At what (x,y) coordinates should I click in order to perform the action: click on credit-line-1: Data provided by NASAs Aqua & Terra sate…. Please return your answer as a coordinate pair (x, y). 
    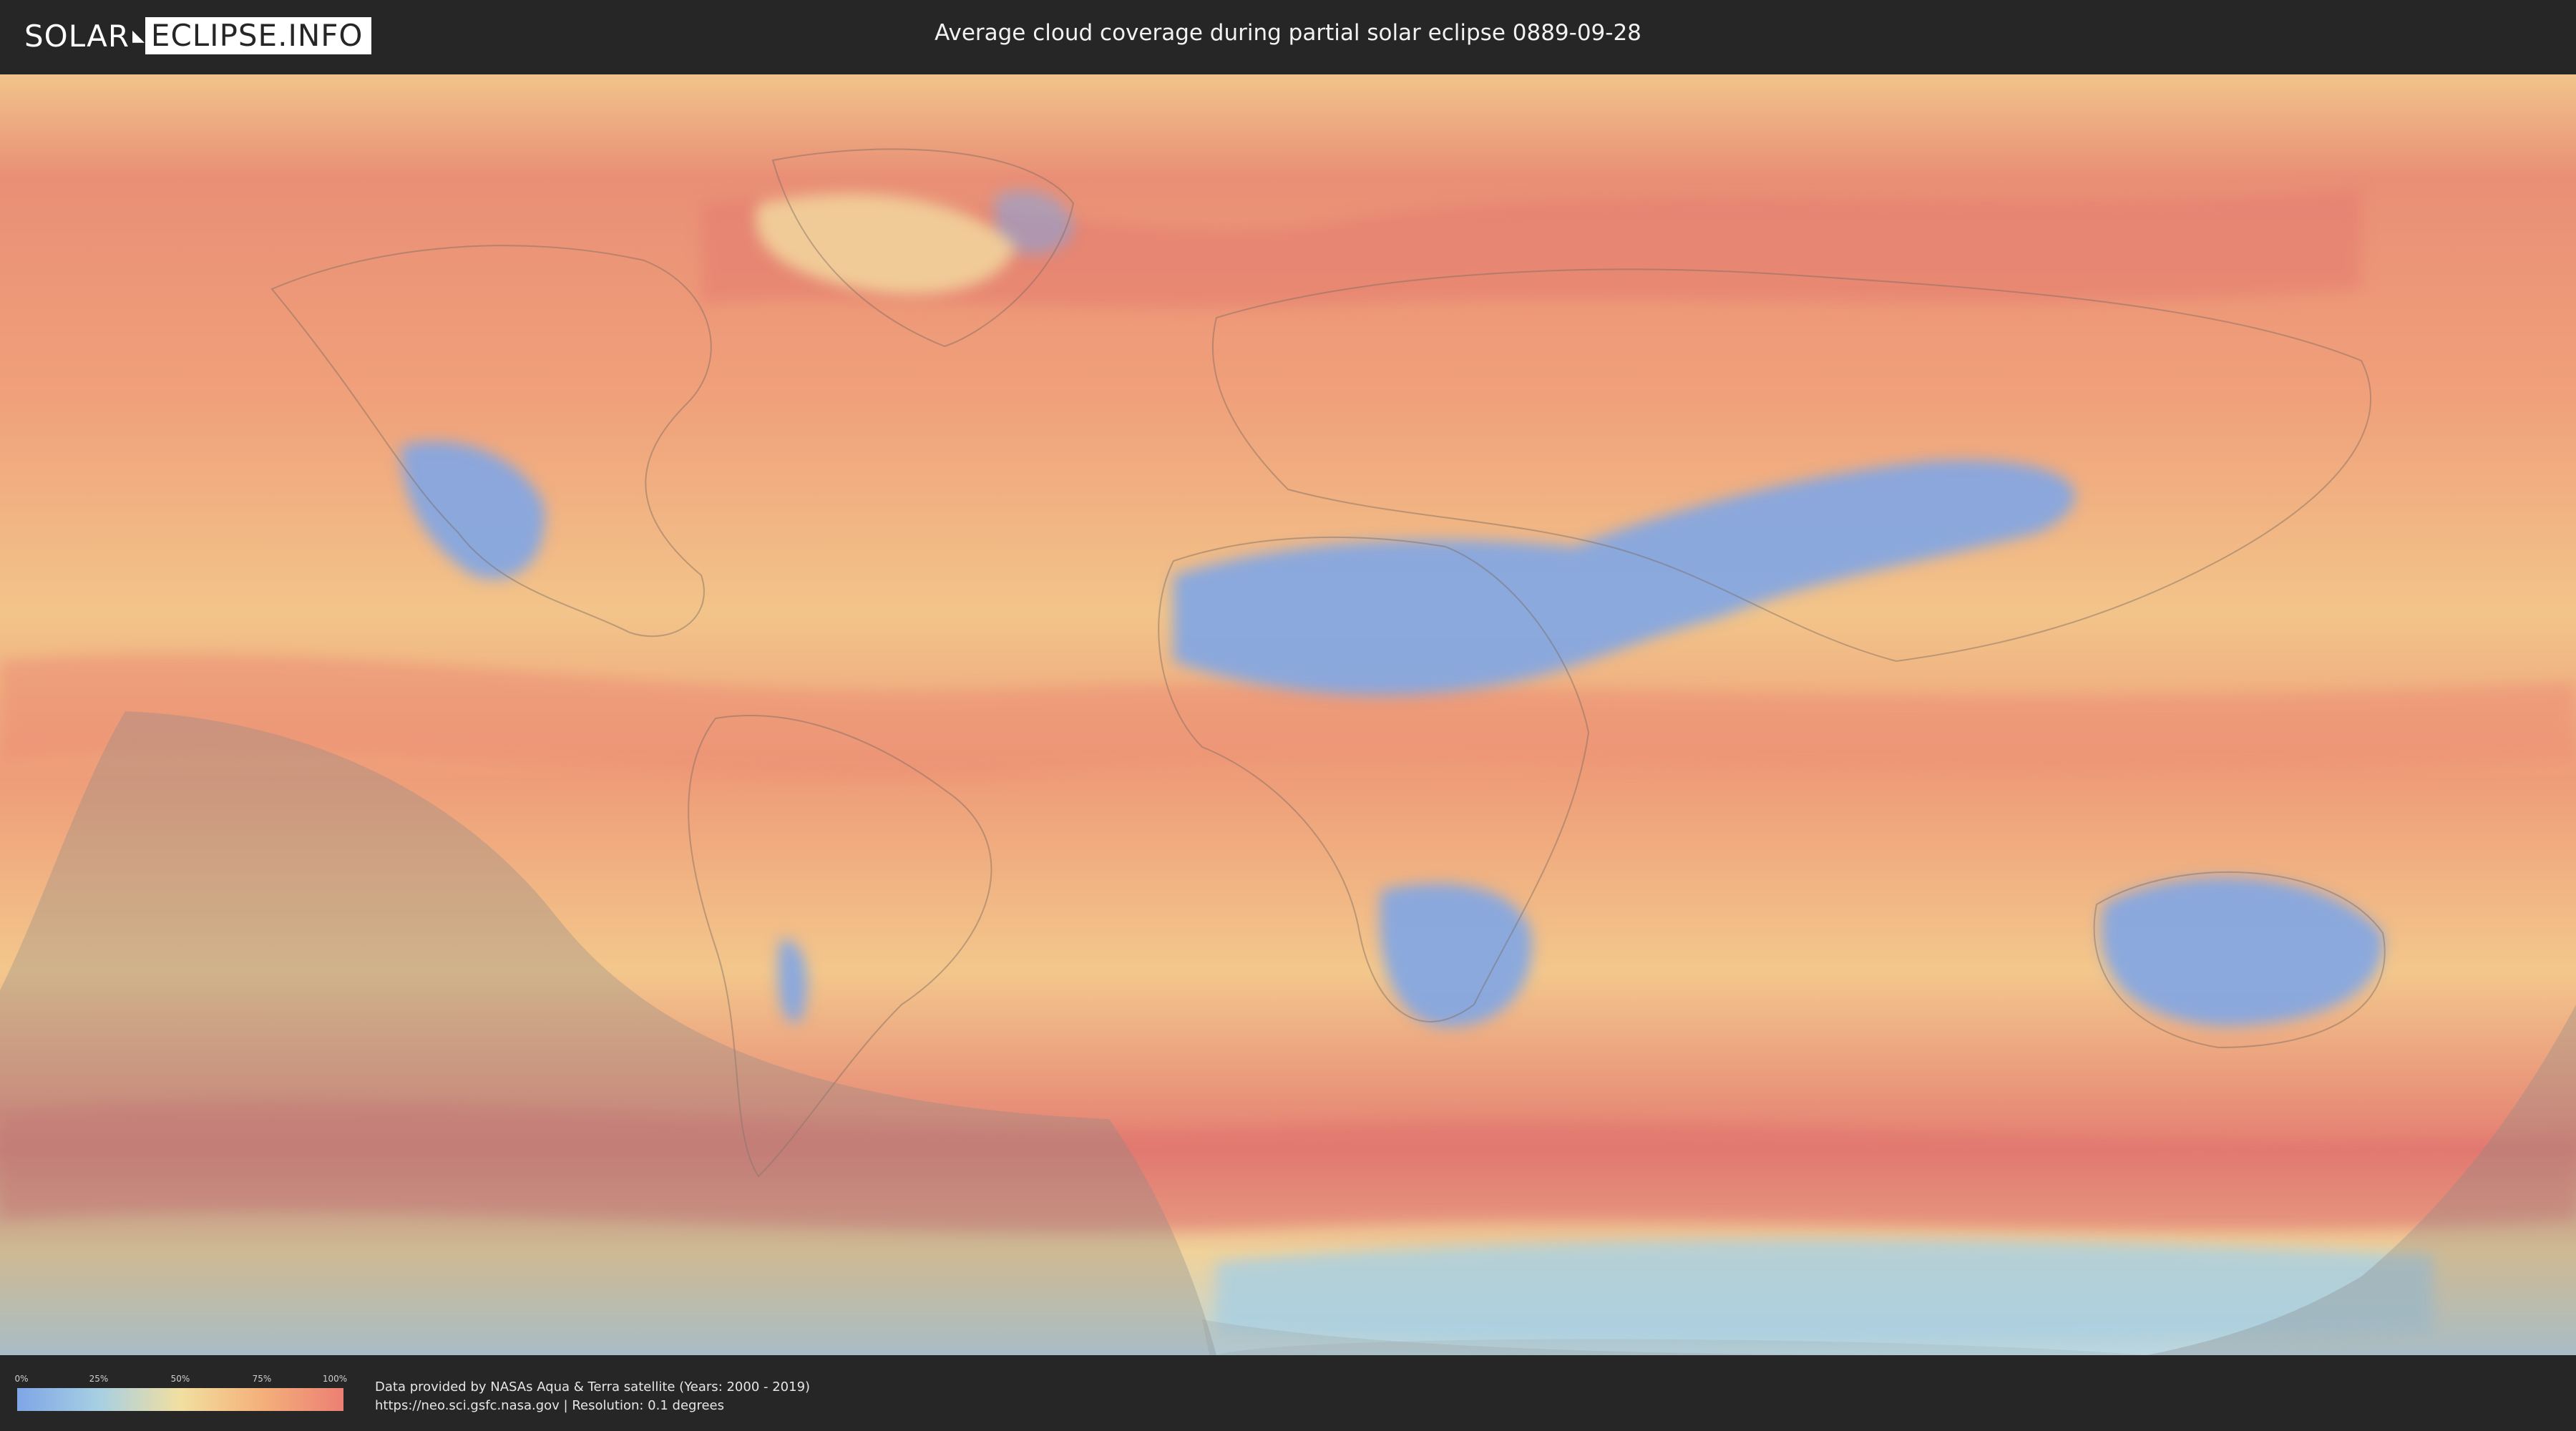
    Looking at the image, I should click on (593, 1387).